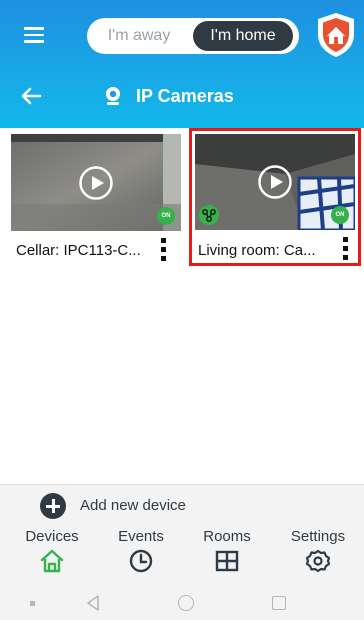 This screenshot has width=364, height=620. Describe the element at coordinates (141, 561) in the screenshot. I see `clock-icon` at that location.